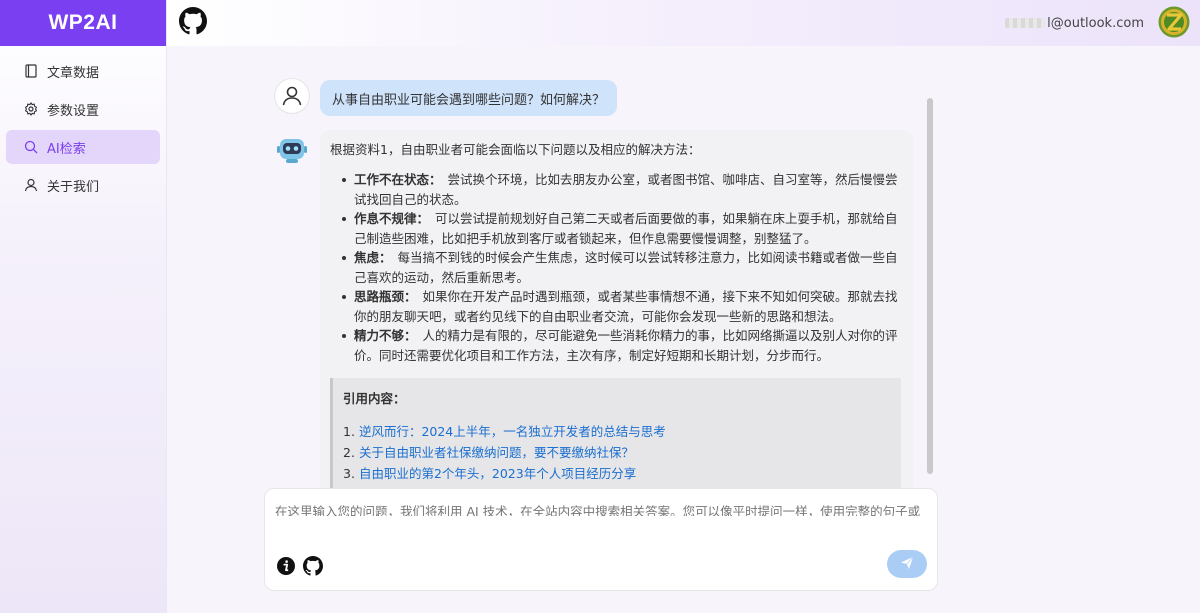 This screenshot has height=613, width=1200. Describe the element at coordinates (683, 23) in the screenshot. I see `top-header: l@outlook.com` at that location.